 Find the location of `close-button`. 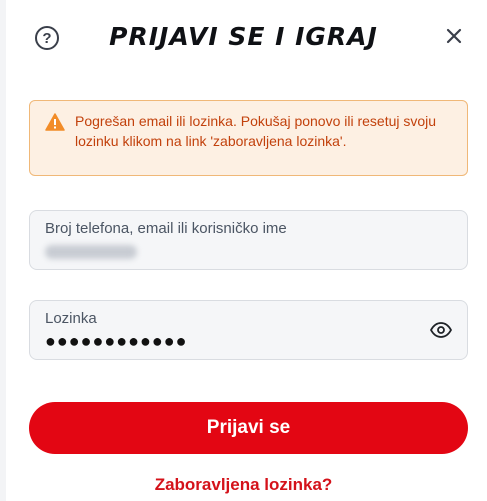

close-button is located at coordinates (454, 36).